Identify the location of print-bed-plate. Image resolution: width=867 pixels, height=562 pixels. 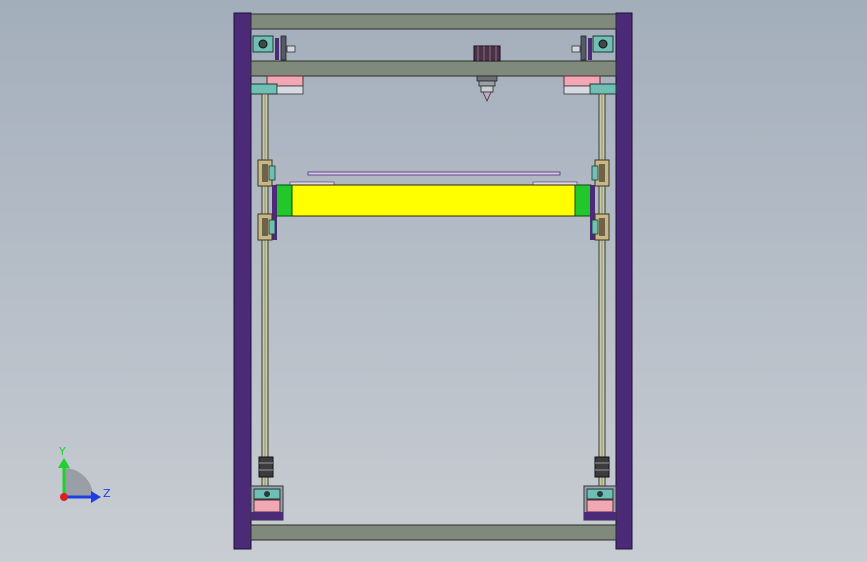
(433, 178).